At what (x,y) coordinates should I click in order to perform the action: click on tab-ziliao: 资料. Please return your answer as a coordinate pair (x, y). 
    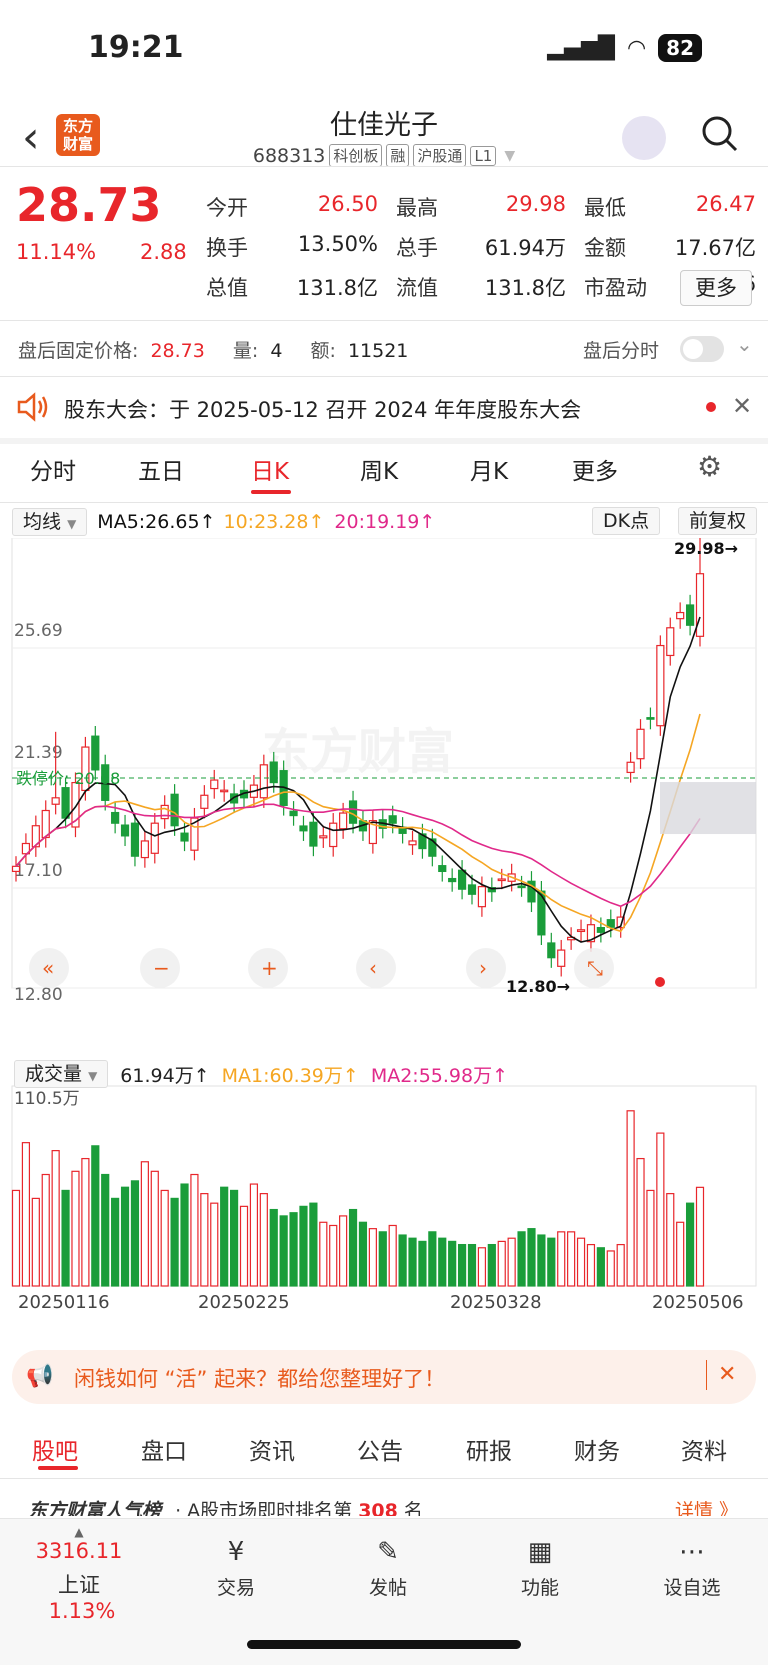
    Looking at the image, I should click on (704, 1449).